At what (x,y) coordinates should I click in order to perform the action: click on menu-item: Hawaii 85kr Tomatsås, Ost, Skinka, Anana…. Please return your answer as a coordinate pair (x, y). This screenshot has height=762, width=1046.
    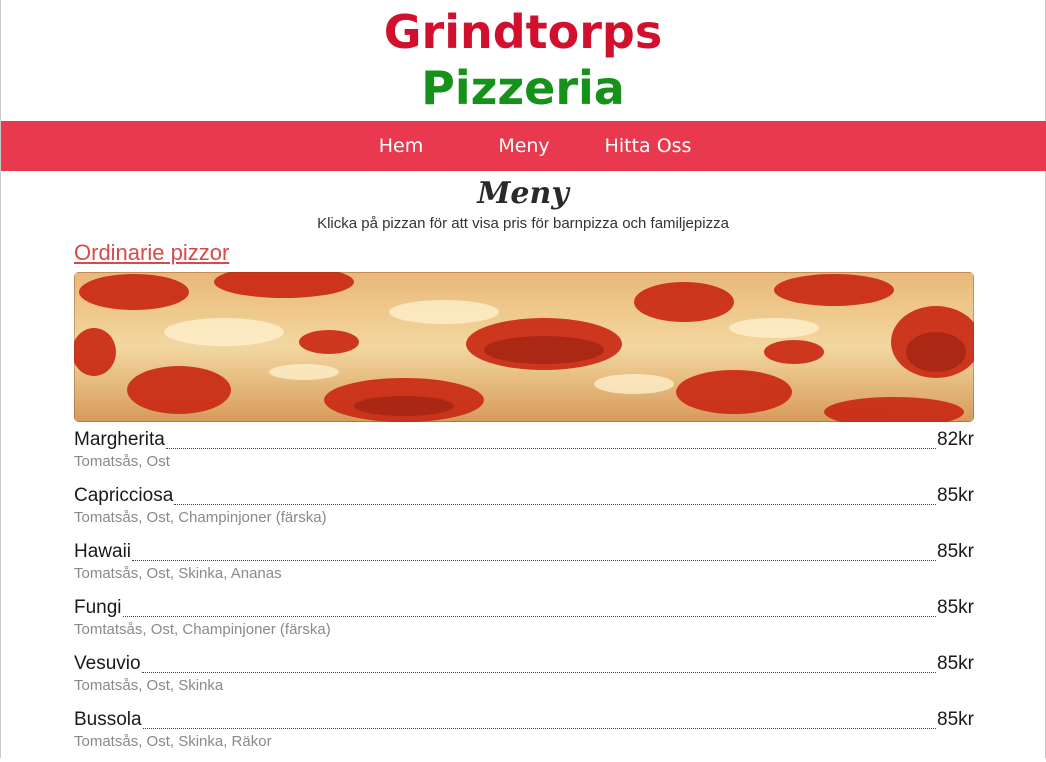
    Looking at the image, I should click on (524, 566).